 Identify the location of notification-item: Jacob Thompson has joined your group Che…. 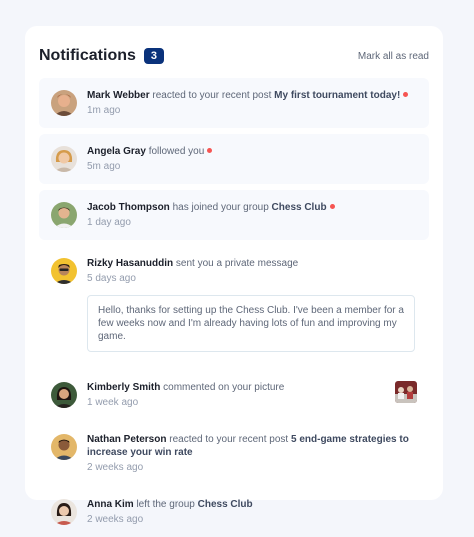
(234, 215).